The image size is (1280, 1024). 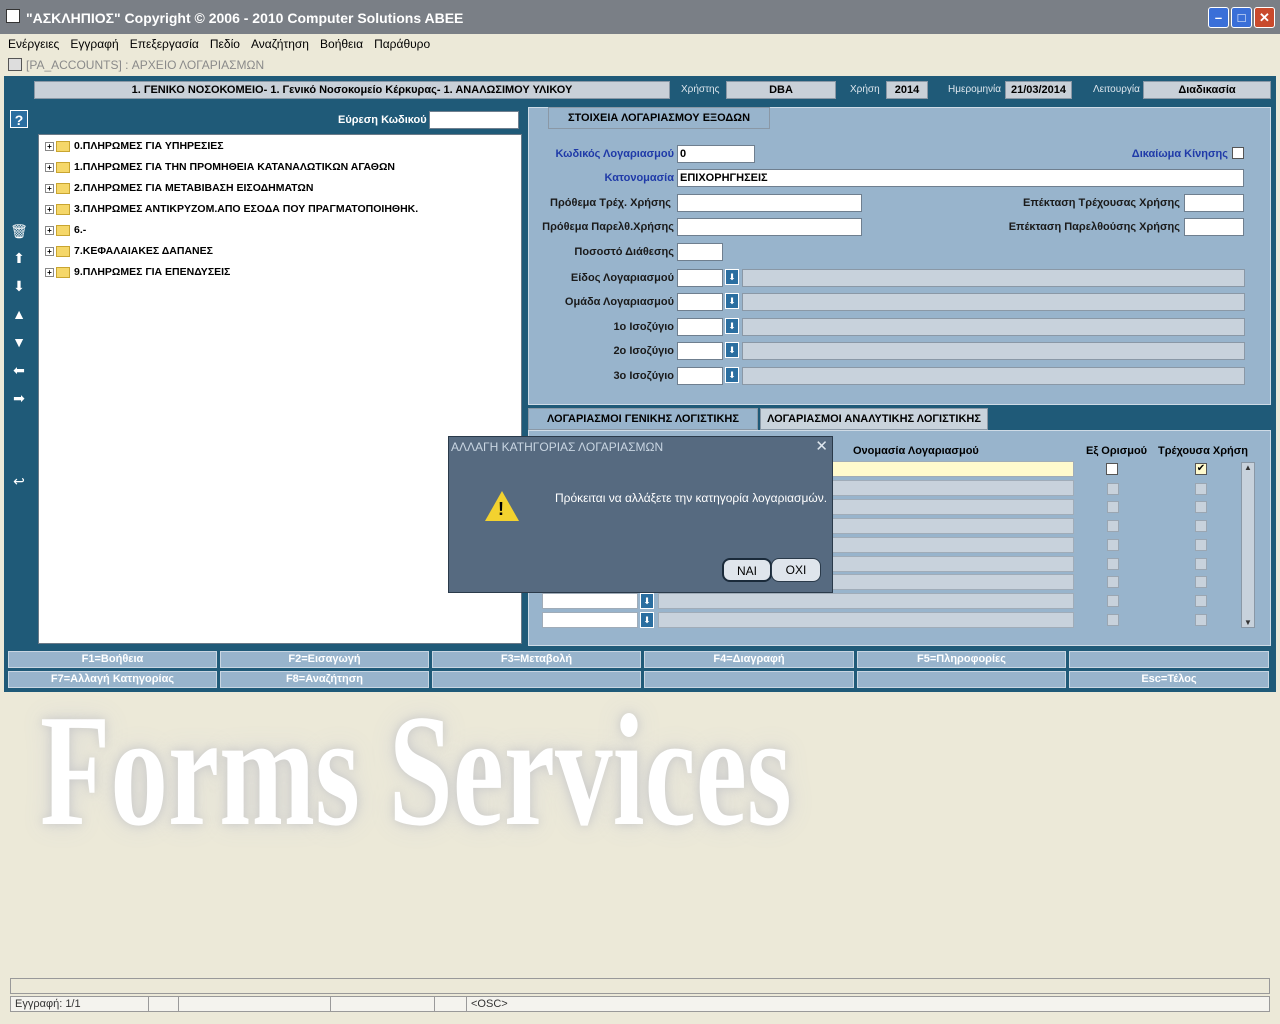 I want to click on tree-node: +6.-, so click(x=65, y=232).